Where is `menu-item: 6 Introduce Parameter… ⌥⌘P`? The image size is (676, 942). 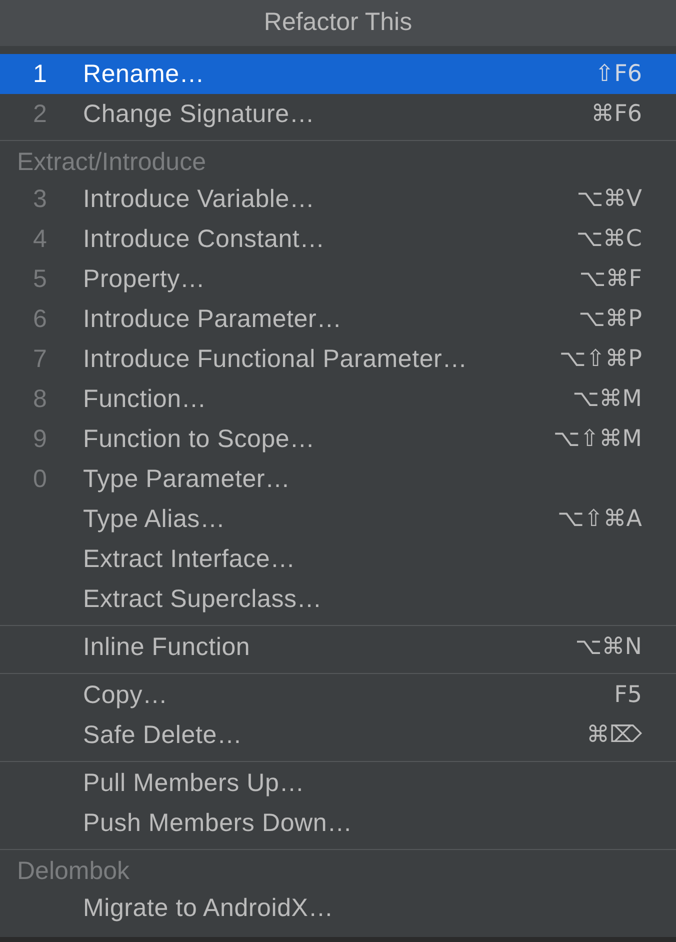 menu-item: 6 Introduce Parameter… ⌥⌘P is located at coordinates (338, 319).